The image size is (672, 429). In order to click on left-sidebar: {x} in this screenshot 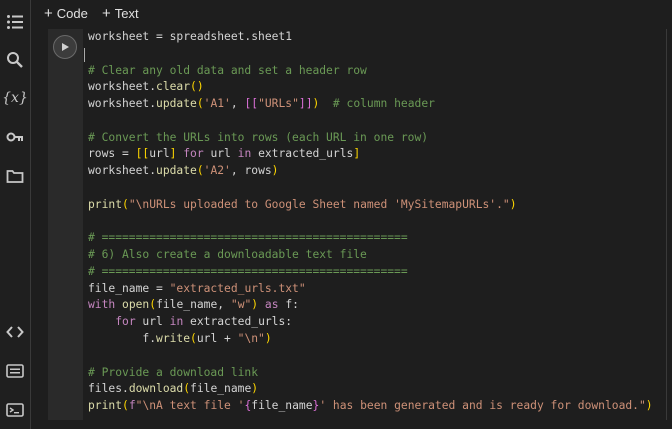, I will do `click(15, 214)`.